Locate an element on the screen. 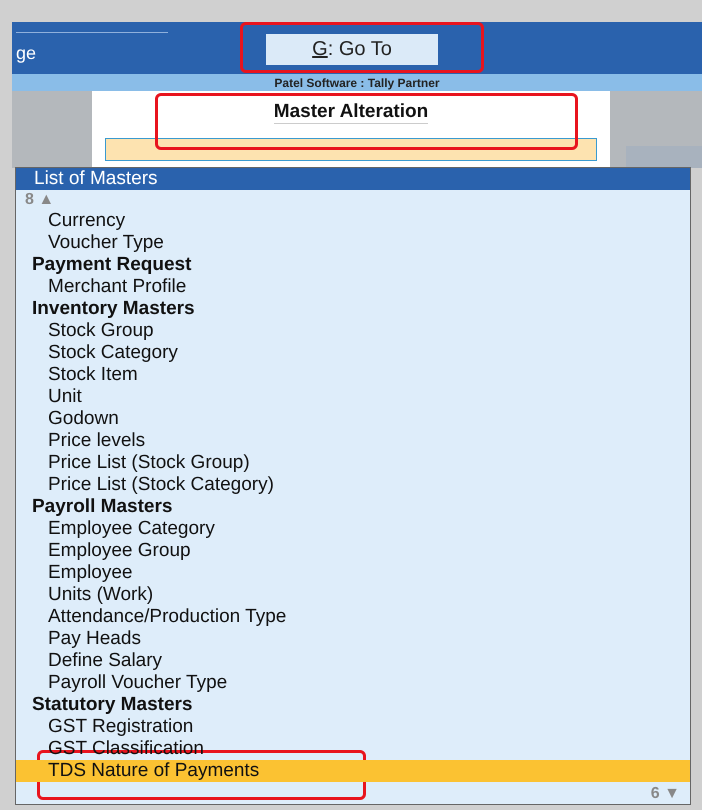  list-item: Define Salary is located at coordinates (353, 661).